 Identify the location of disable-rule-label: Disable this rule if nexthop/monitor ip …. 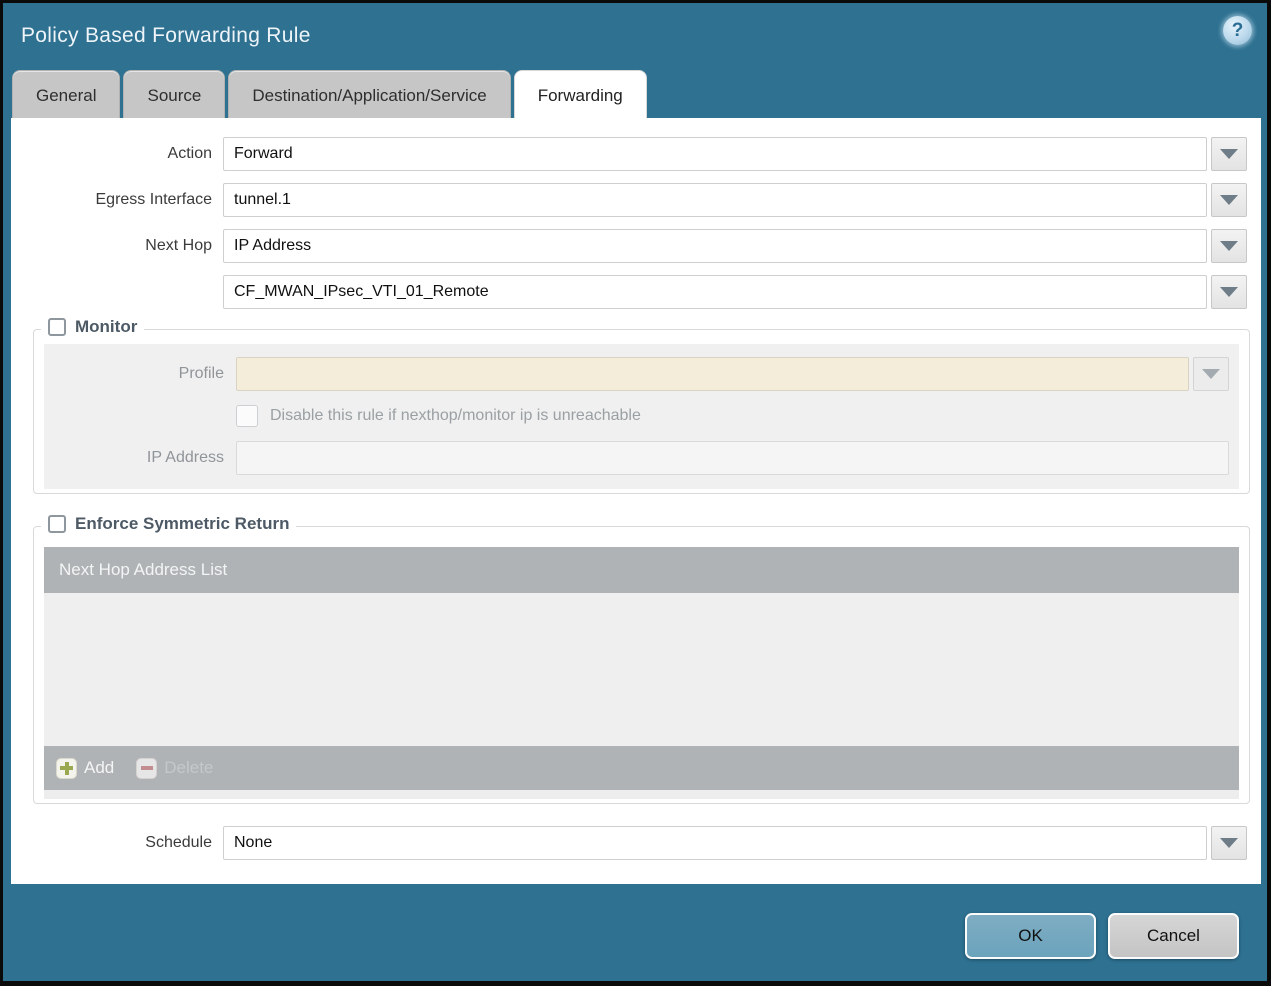
(455, 415).